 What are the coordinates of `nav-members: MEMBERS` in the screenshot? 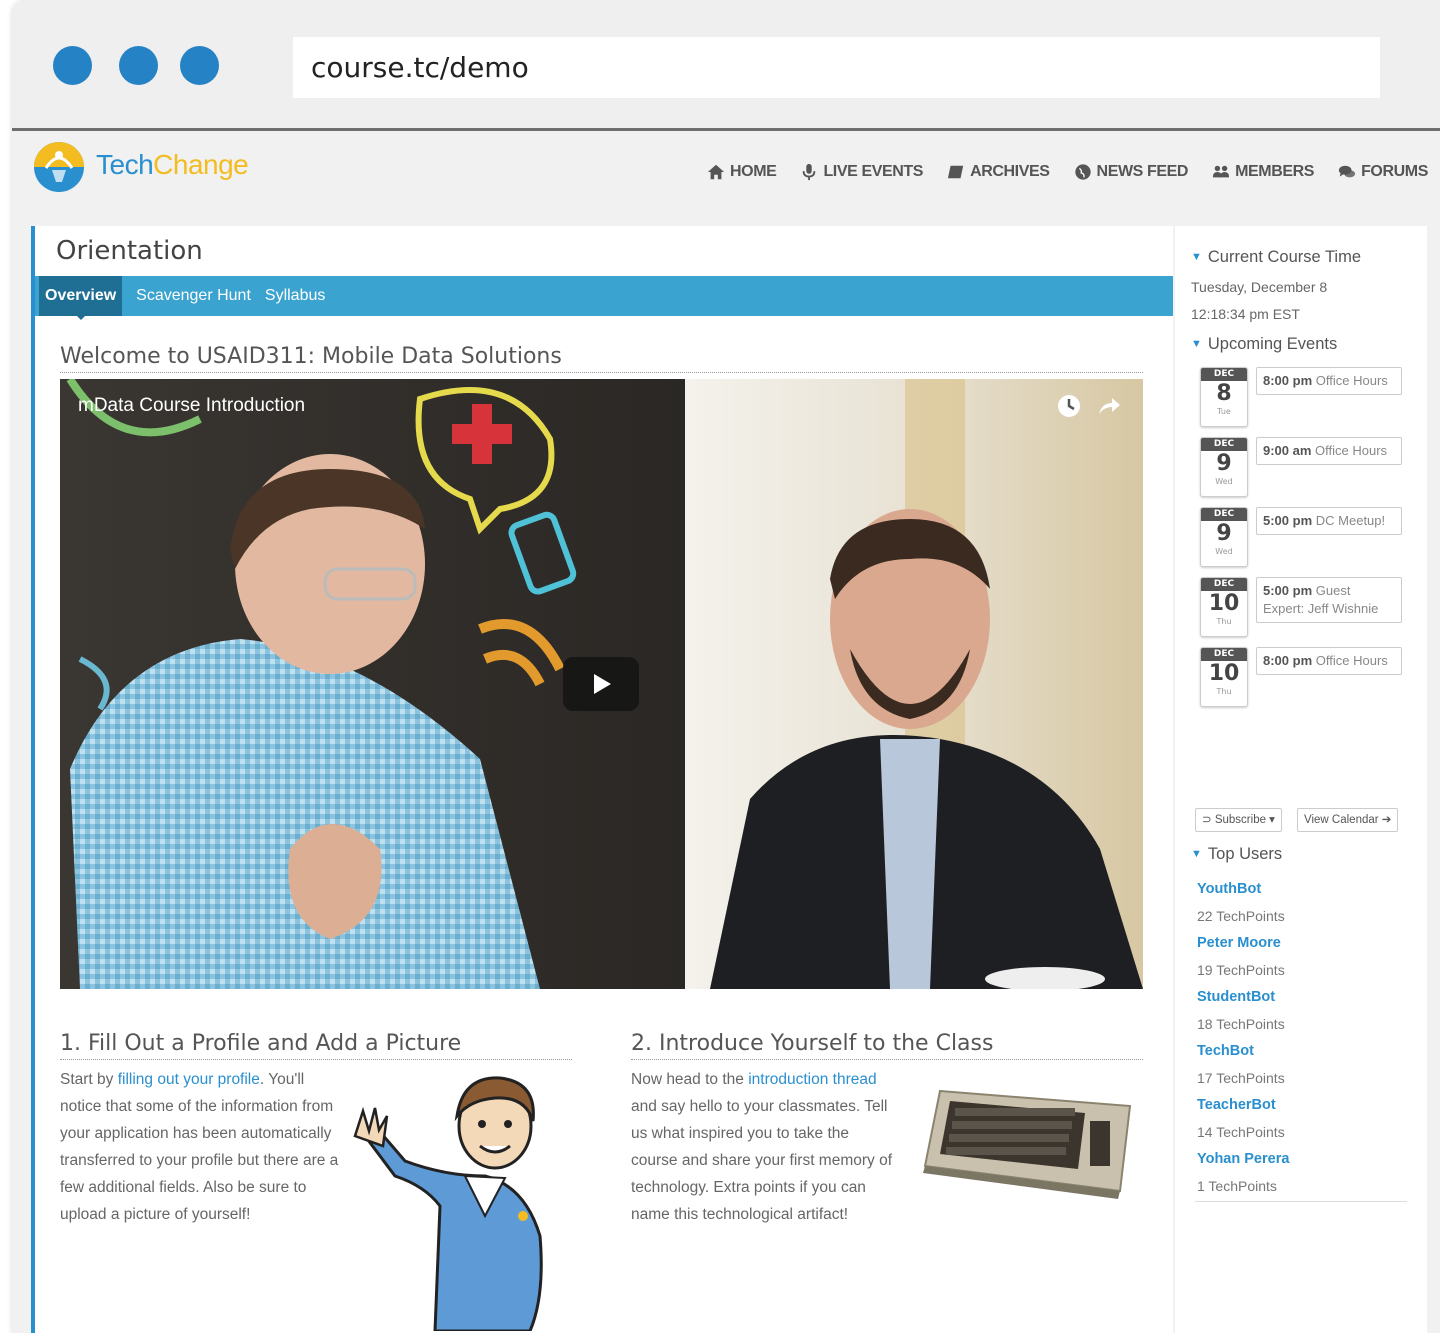 It's located at (1263, 172).